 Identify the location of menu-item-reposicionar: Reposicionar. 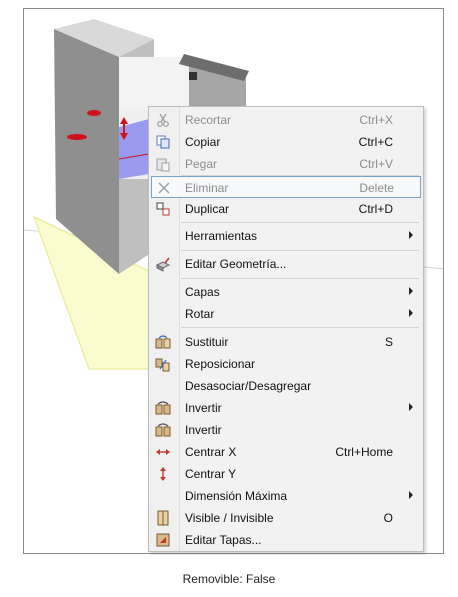
(286, 364).